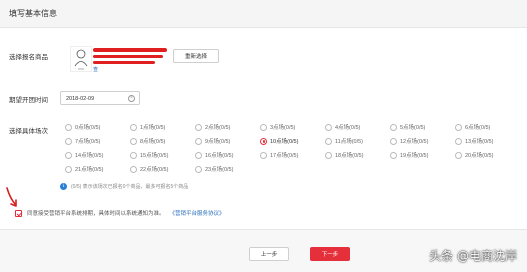 The height and width of the screenshot is (272, 527). What do you see at coordinates (100, 98) in the screenshot?
I see `date-input: 2018-02-09 ×` at bounding box center [100, 98].